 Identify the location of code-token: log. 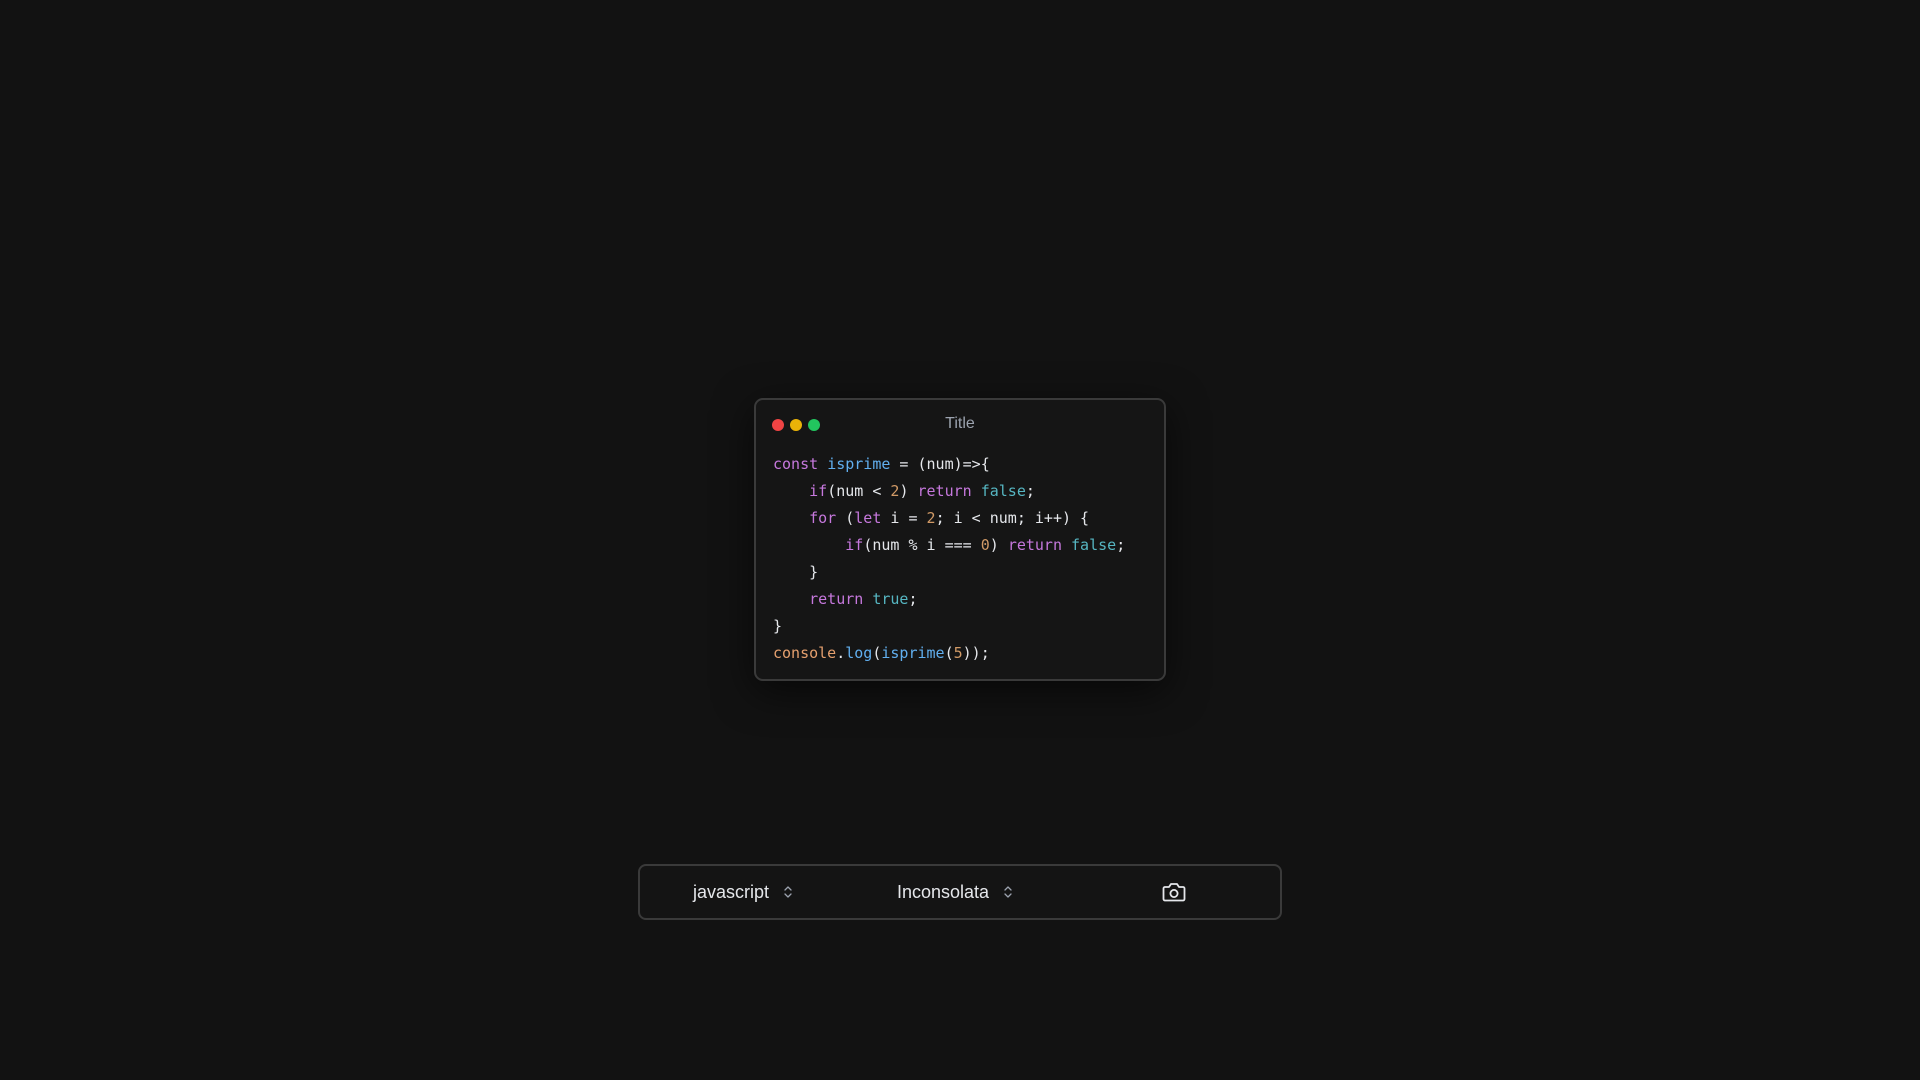
(859, 653).